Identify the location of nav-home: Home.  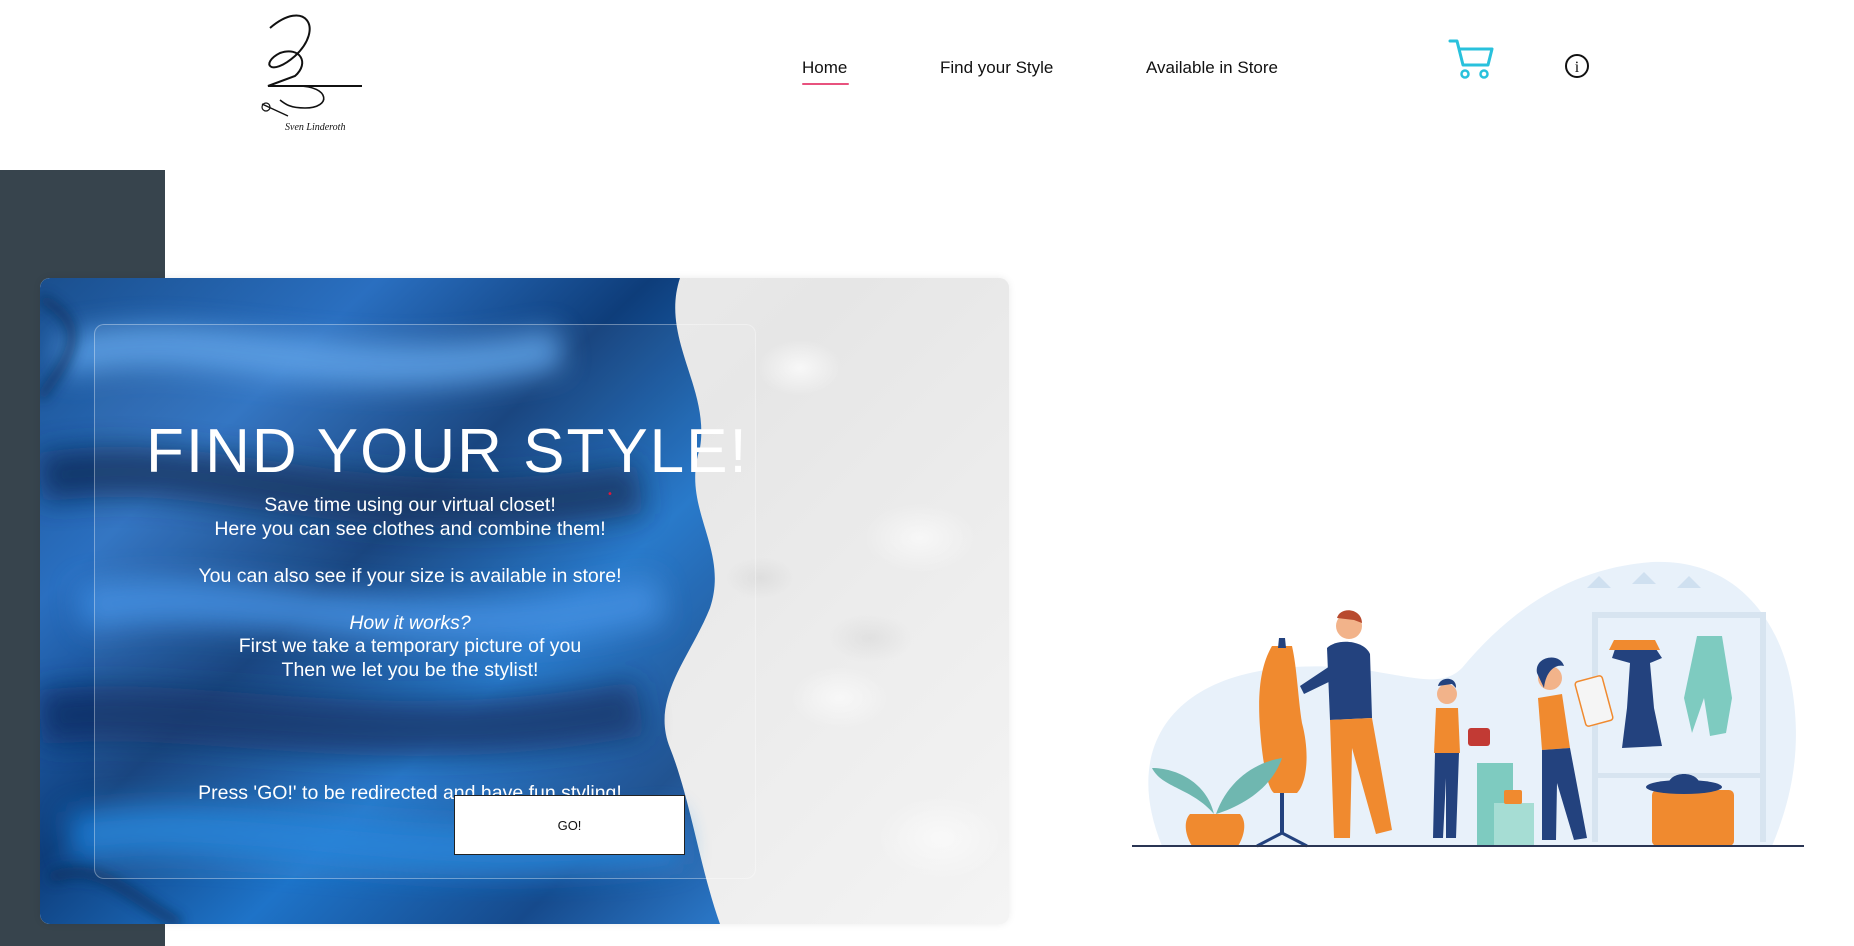
(826, 71).